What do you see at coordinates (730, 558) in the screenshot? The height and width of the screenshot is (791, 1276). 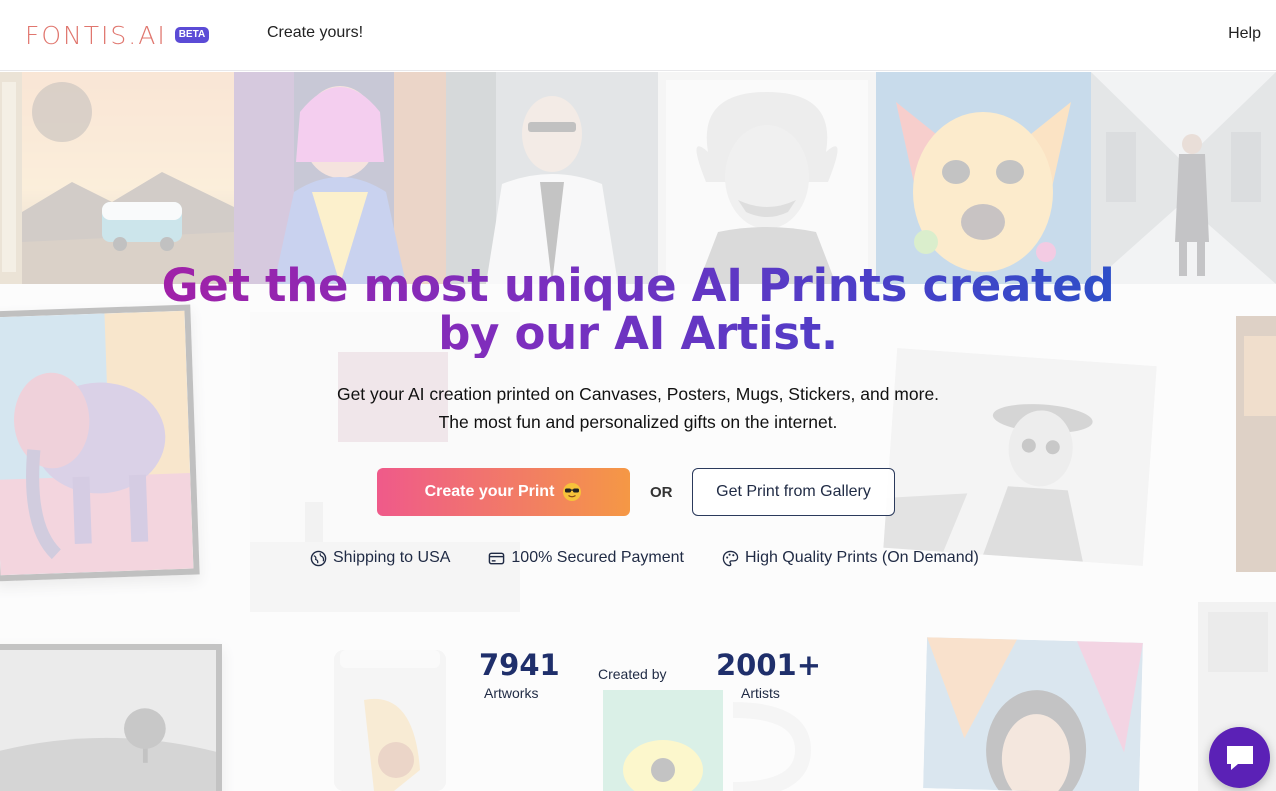 I see `palette-icon` at bounding box center [730, 558].